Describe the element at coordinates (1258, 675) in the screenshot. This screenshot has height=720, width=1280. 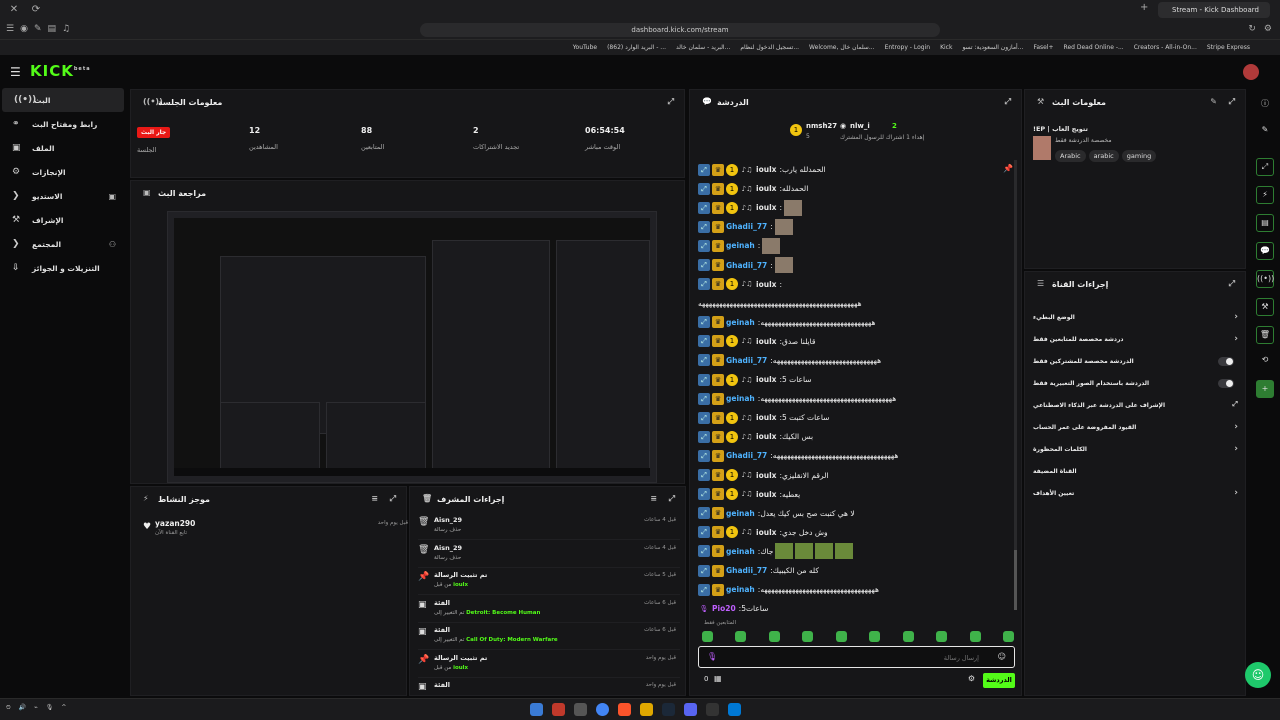
I see `chat-support-button: ☺` at that location.